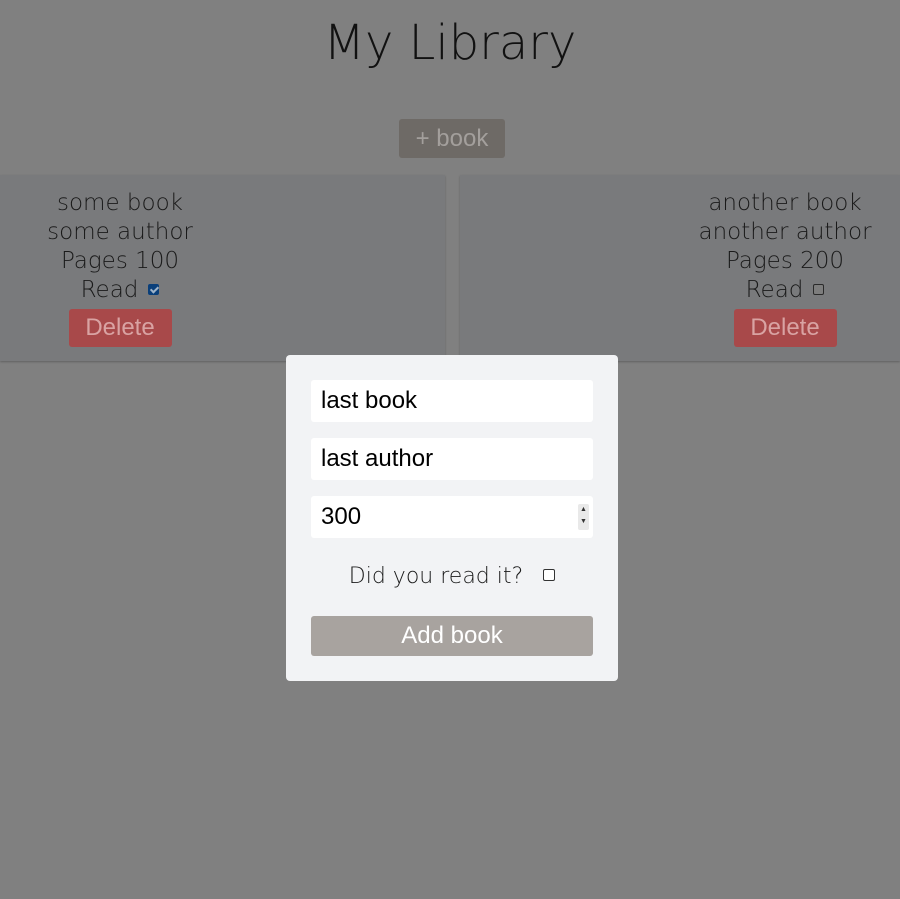 The height and width of the screenshot is (899, 900). I want to click on pages-input-value: 300, so click(341, 516).